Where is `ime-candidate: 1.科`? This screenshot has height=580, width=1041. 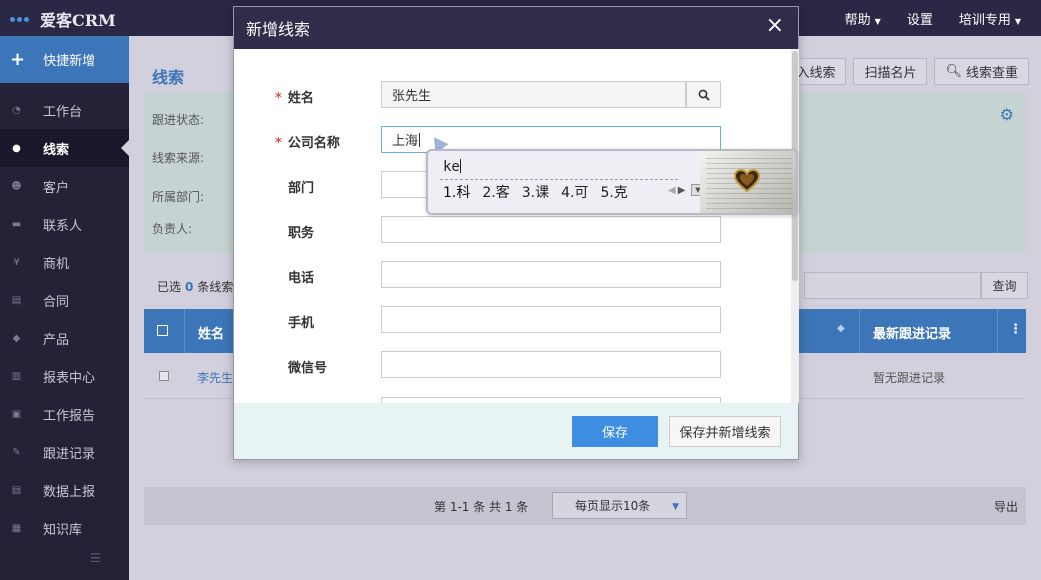 ime-candidate: 1.科 is located at coordinates (456, 192).